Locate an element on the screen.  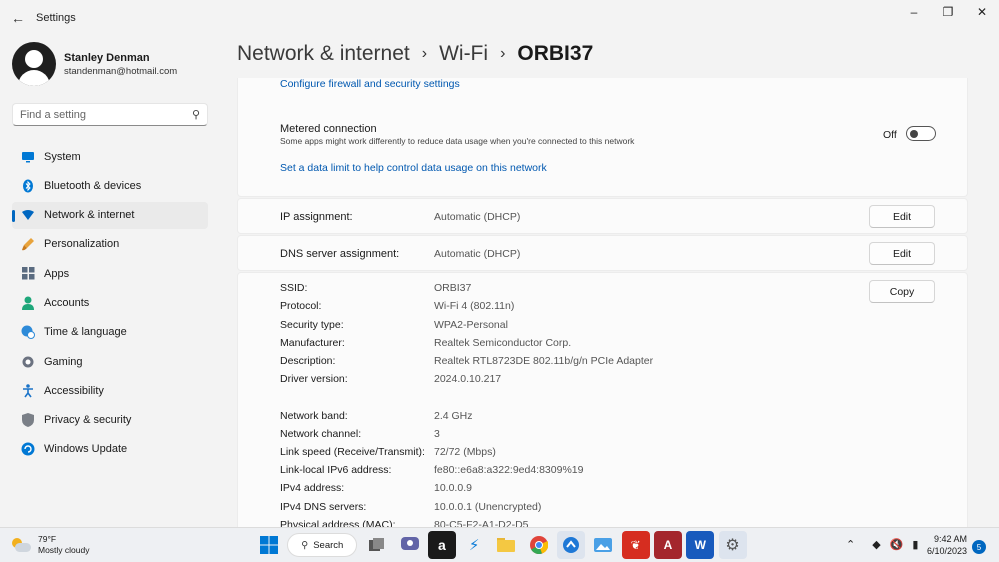
metered-connection-title: Metered connection is located at coordinates (328, 129).